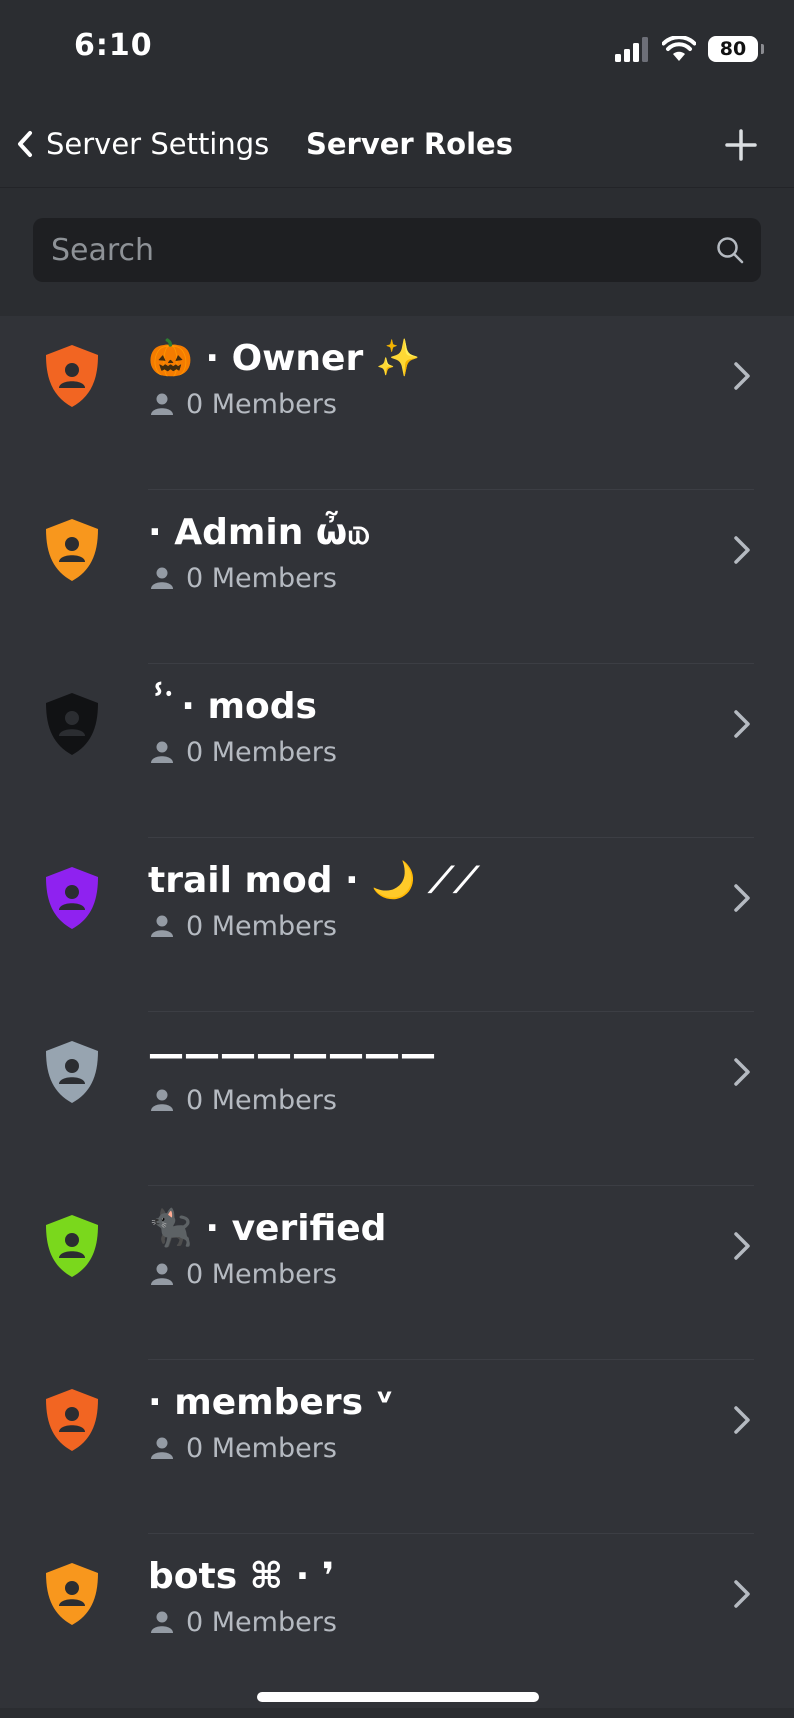 This screenshot has height=1718, width=794. I want to click on role-name: ⸯ̇ · mods, so click(232, 706).